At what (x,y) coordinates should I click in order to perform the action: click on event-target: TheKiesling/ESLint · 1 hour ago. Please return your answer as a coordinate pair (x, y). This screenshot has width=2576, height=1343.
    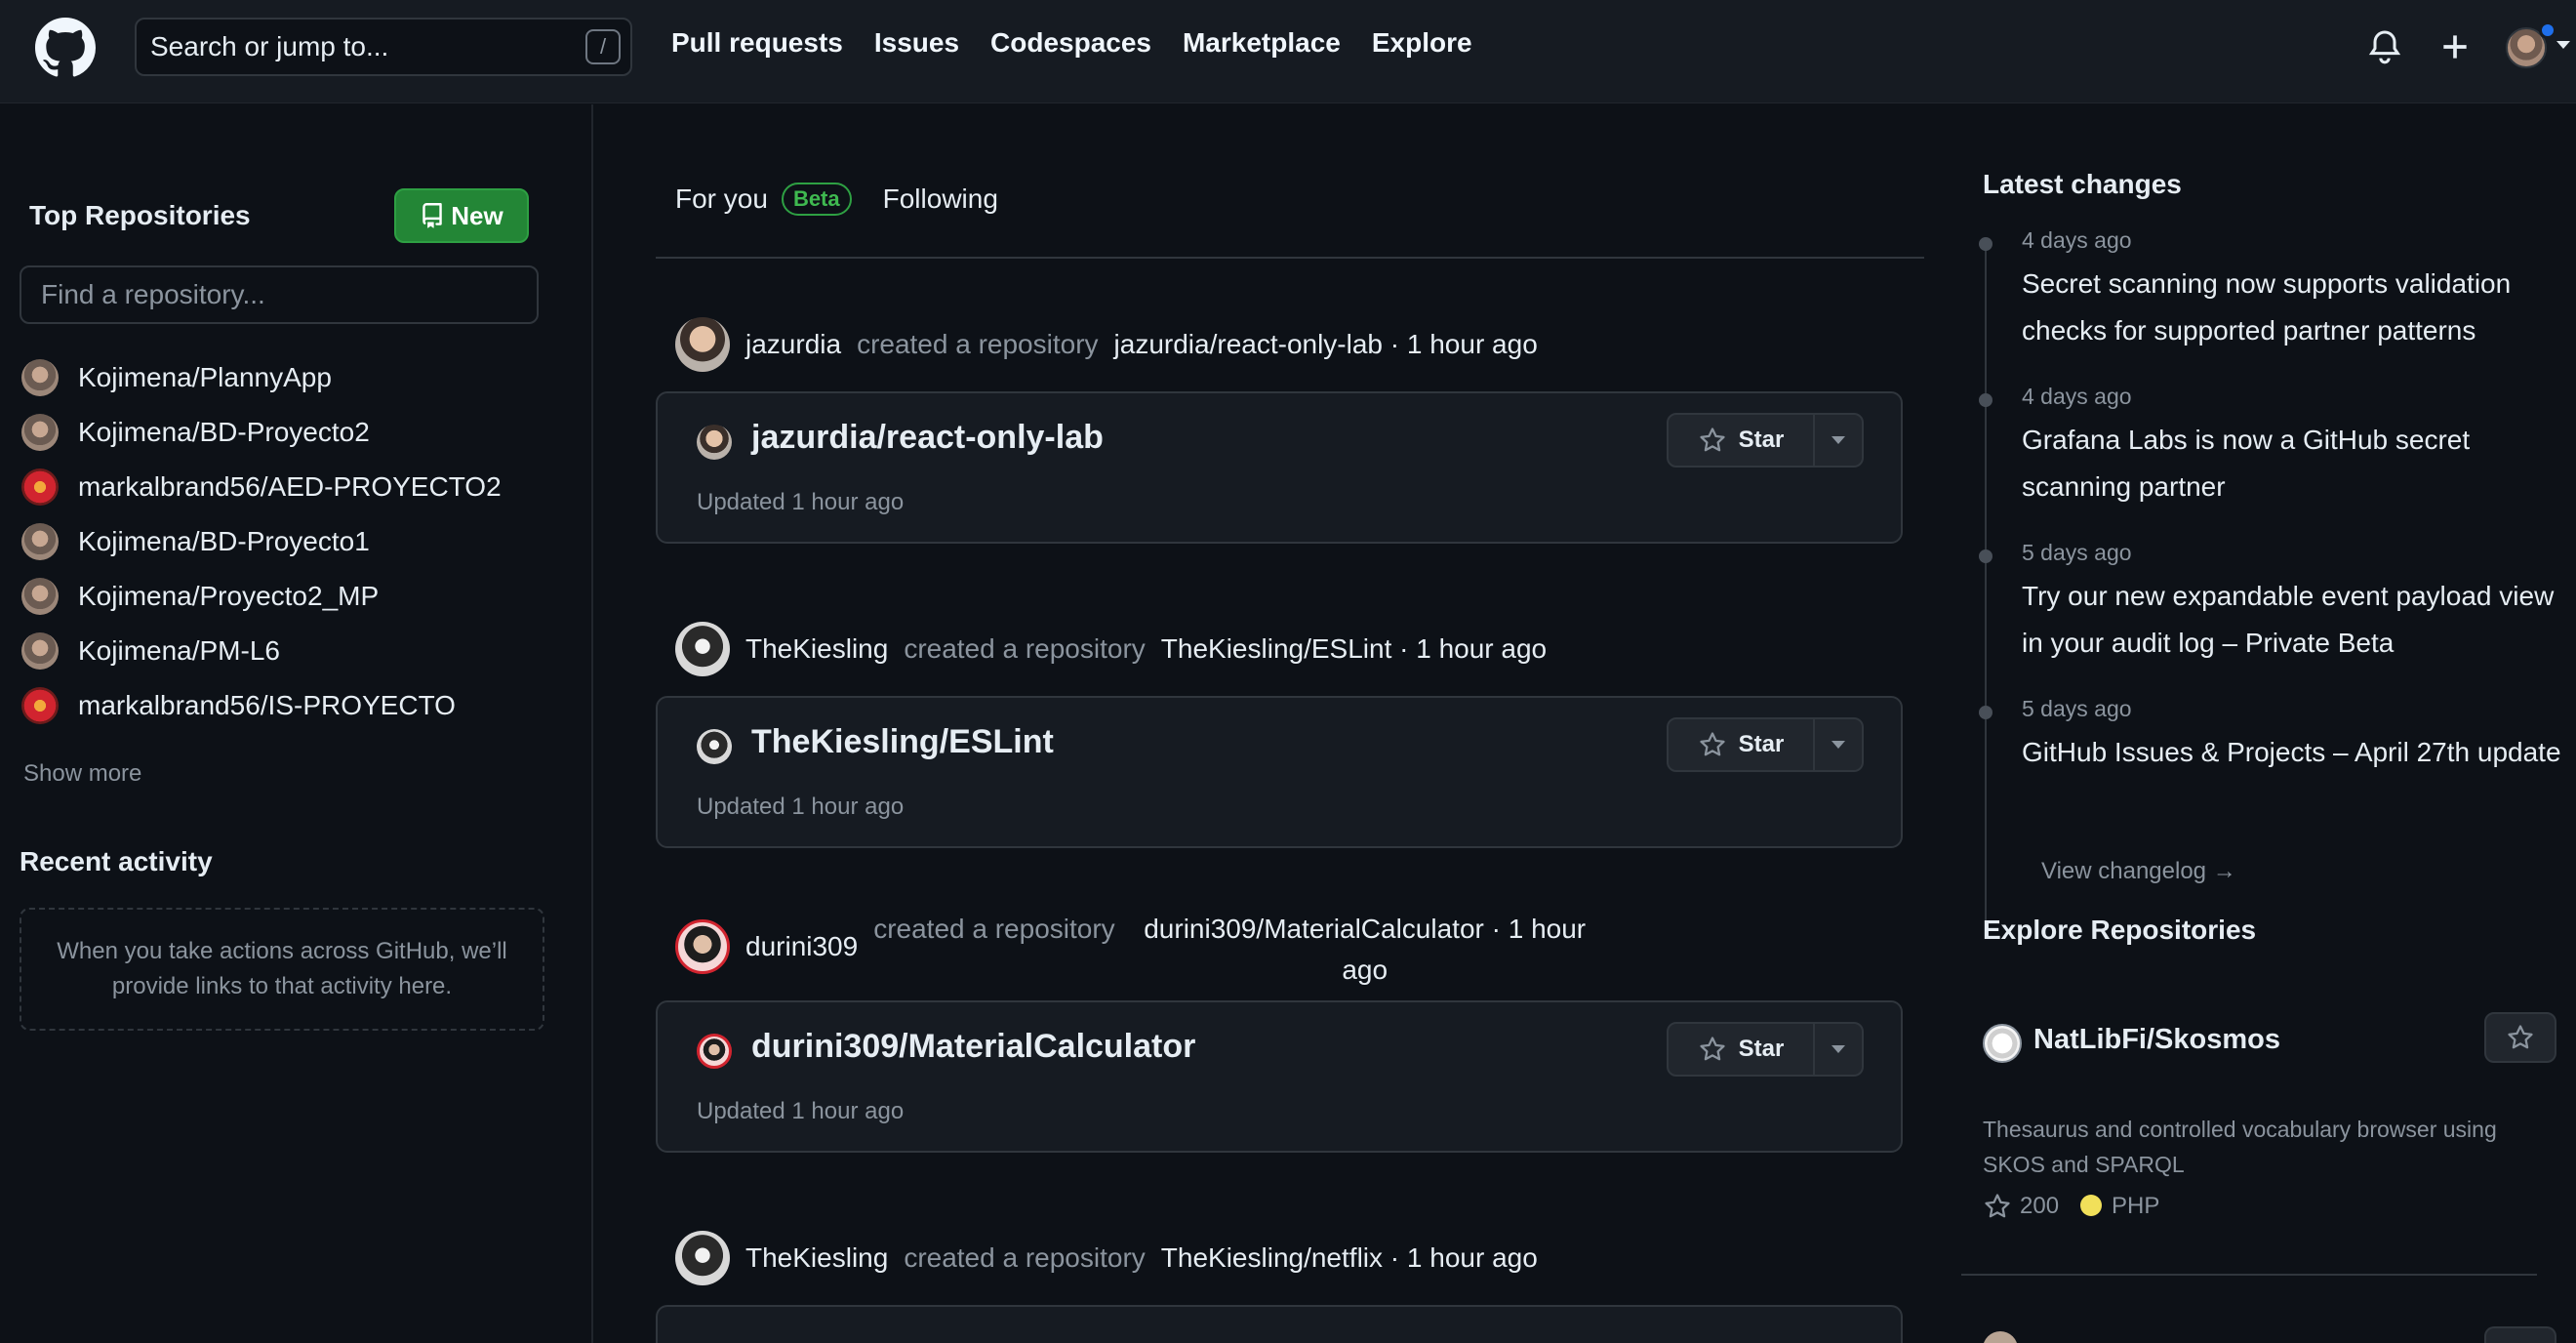
    Looking at the image, I should click on (1354, 649).